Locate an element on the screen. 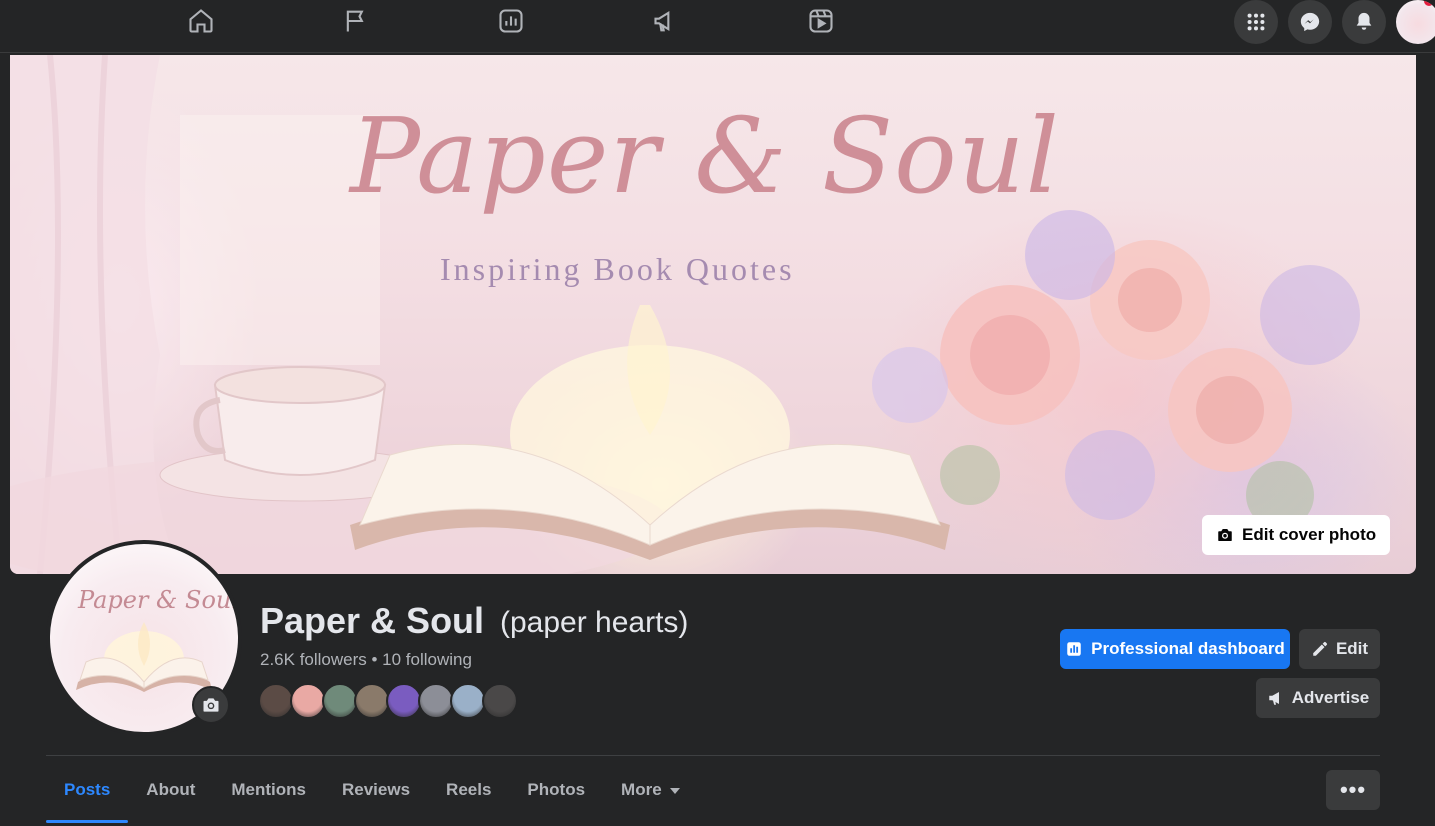  reels-icon is located at coordinates (821, 21).